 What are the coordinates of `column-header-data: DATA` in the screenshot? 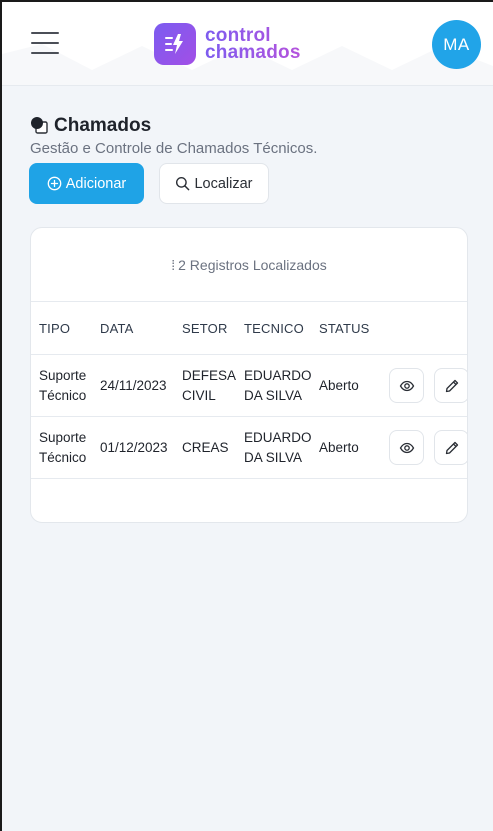 It's located at (117, 328).